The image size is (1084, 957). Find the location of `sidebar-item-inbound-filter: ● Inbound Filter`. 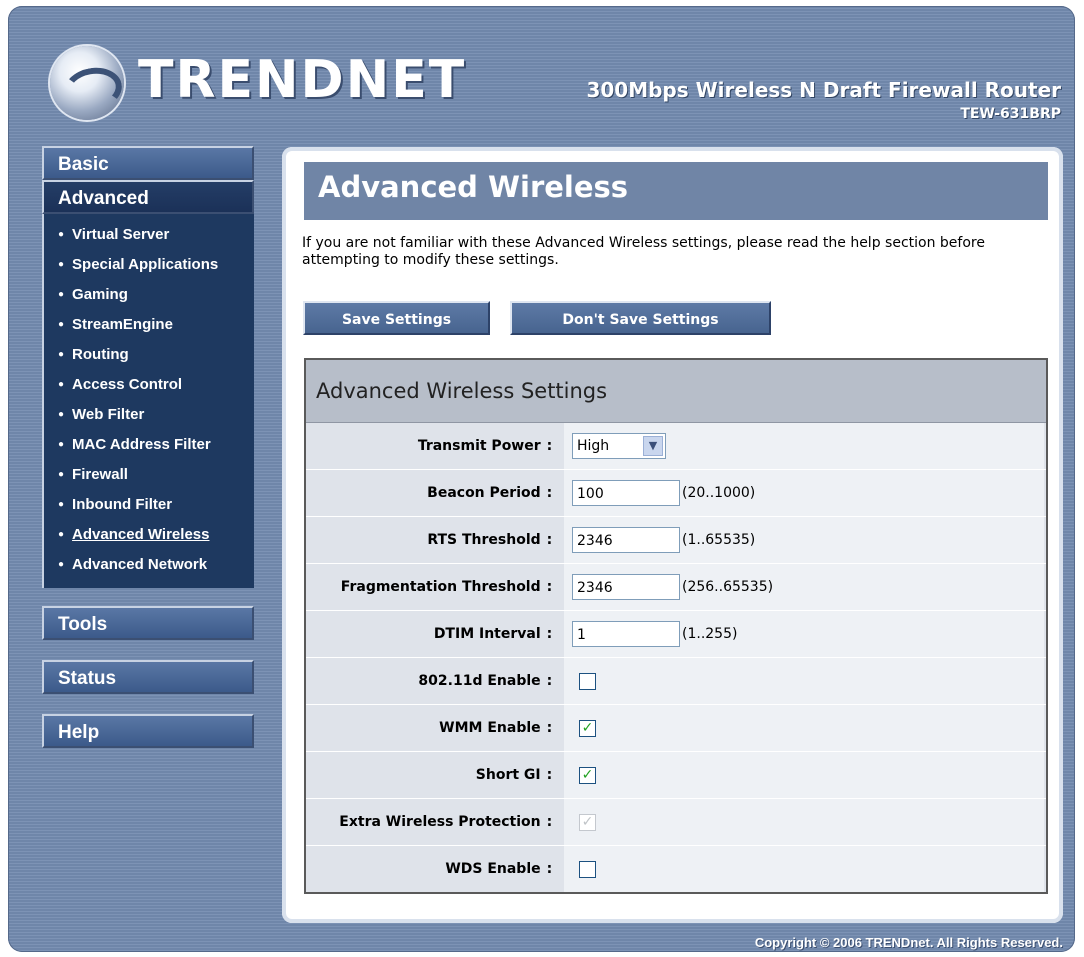

sidebar-item-inbound-filter: ● Inbound Filter is located at coordinates (149, 505).